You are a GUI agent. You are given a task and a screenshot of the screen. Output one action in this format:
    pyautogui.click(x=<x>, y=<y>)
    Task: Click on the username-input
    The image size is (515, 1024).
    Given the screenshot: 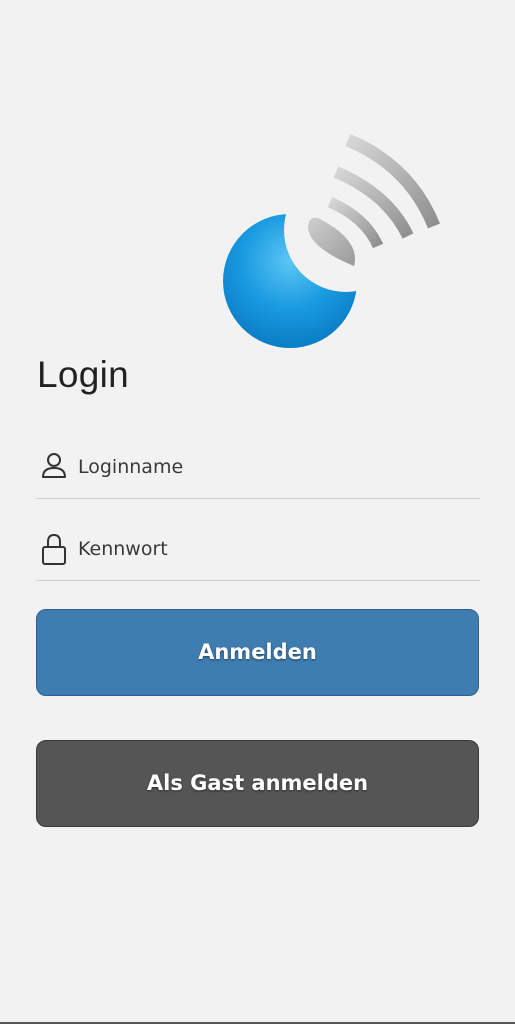 What is the action you would take?
    pyautogui.click(x=273, y=467)
    